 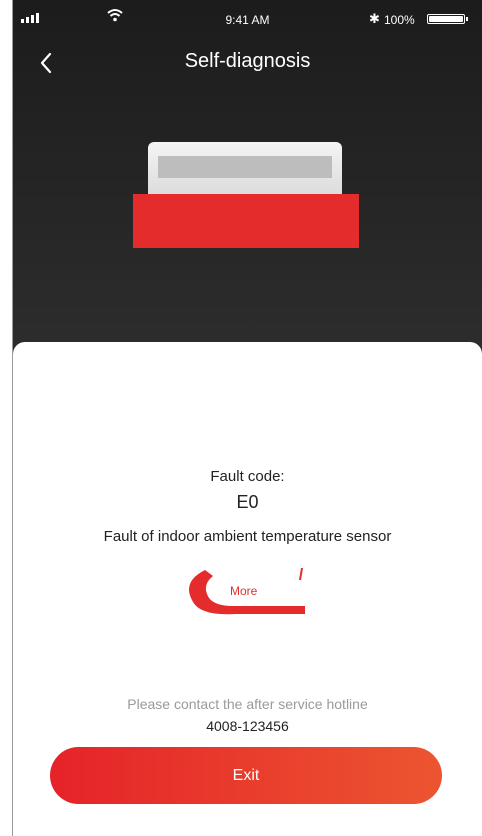 I want to click on unit-alert-panel, so click(x=246, y=221).